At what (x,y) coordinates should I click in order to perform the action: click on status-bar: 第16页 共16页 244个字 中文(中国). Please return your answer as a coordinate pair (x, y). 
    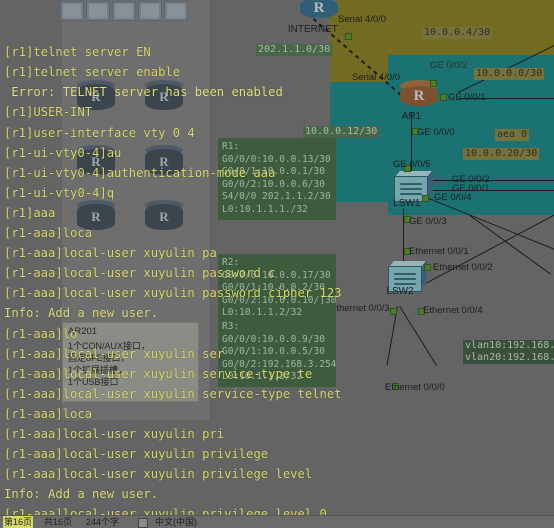
    Looking at the image, I should click on (277, 521).